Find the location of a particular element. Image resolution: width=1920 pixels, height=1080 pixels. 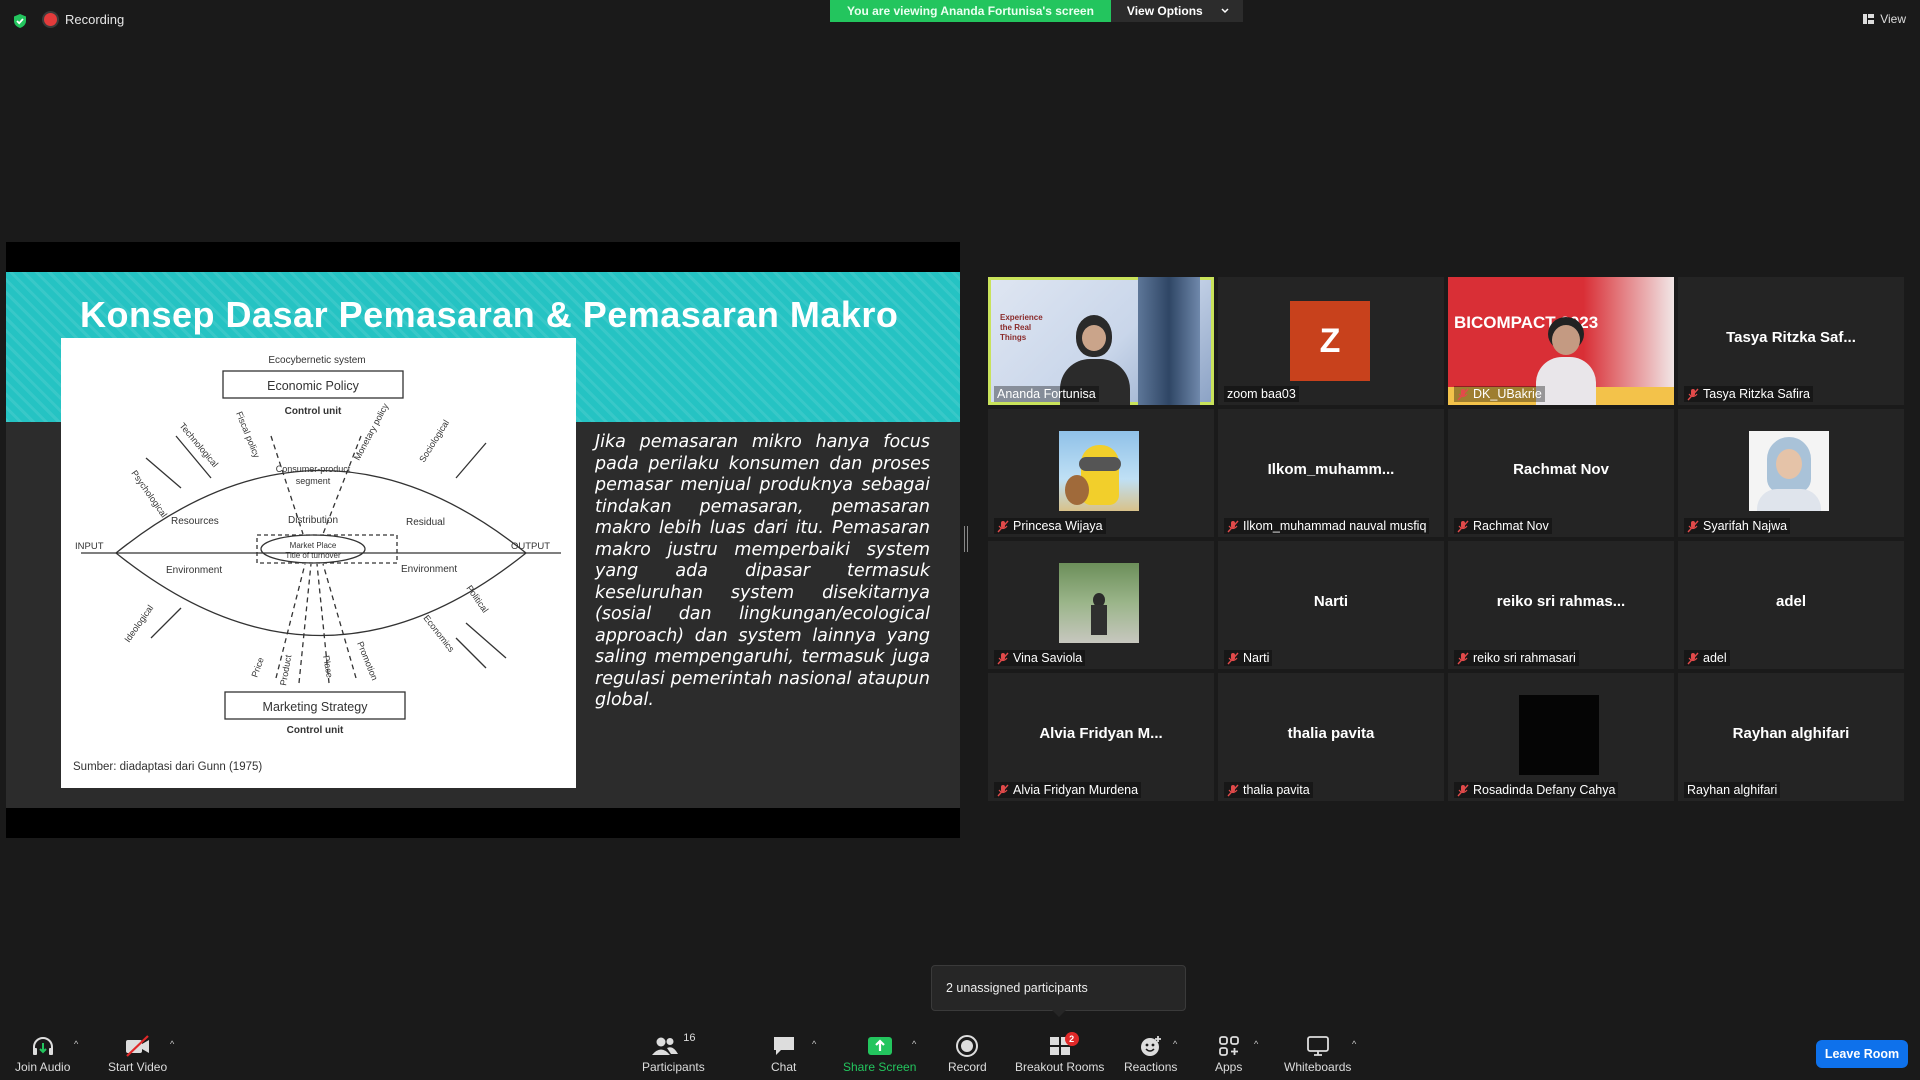

view-button: View is located at coordinates (1884, 19).